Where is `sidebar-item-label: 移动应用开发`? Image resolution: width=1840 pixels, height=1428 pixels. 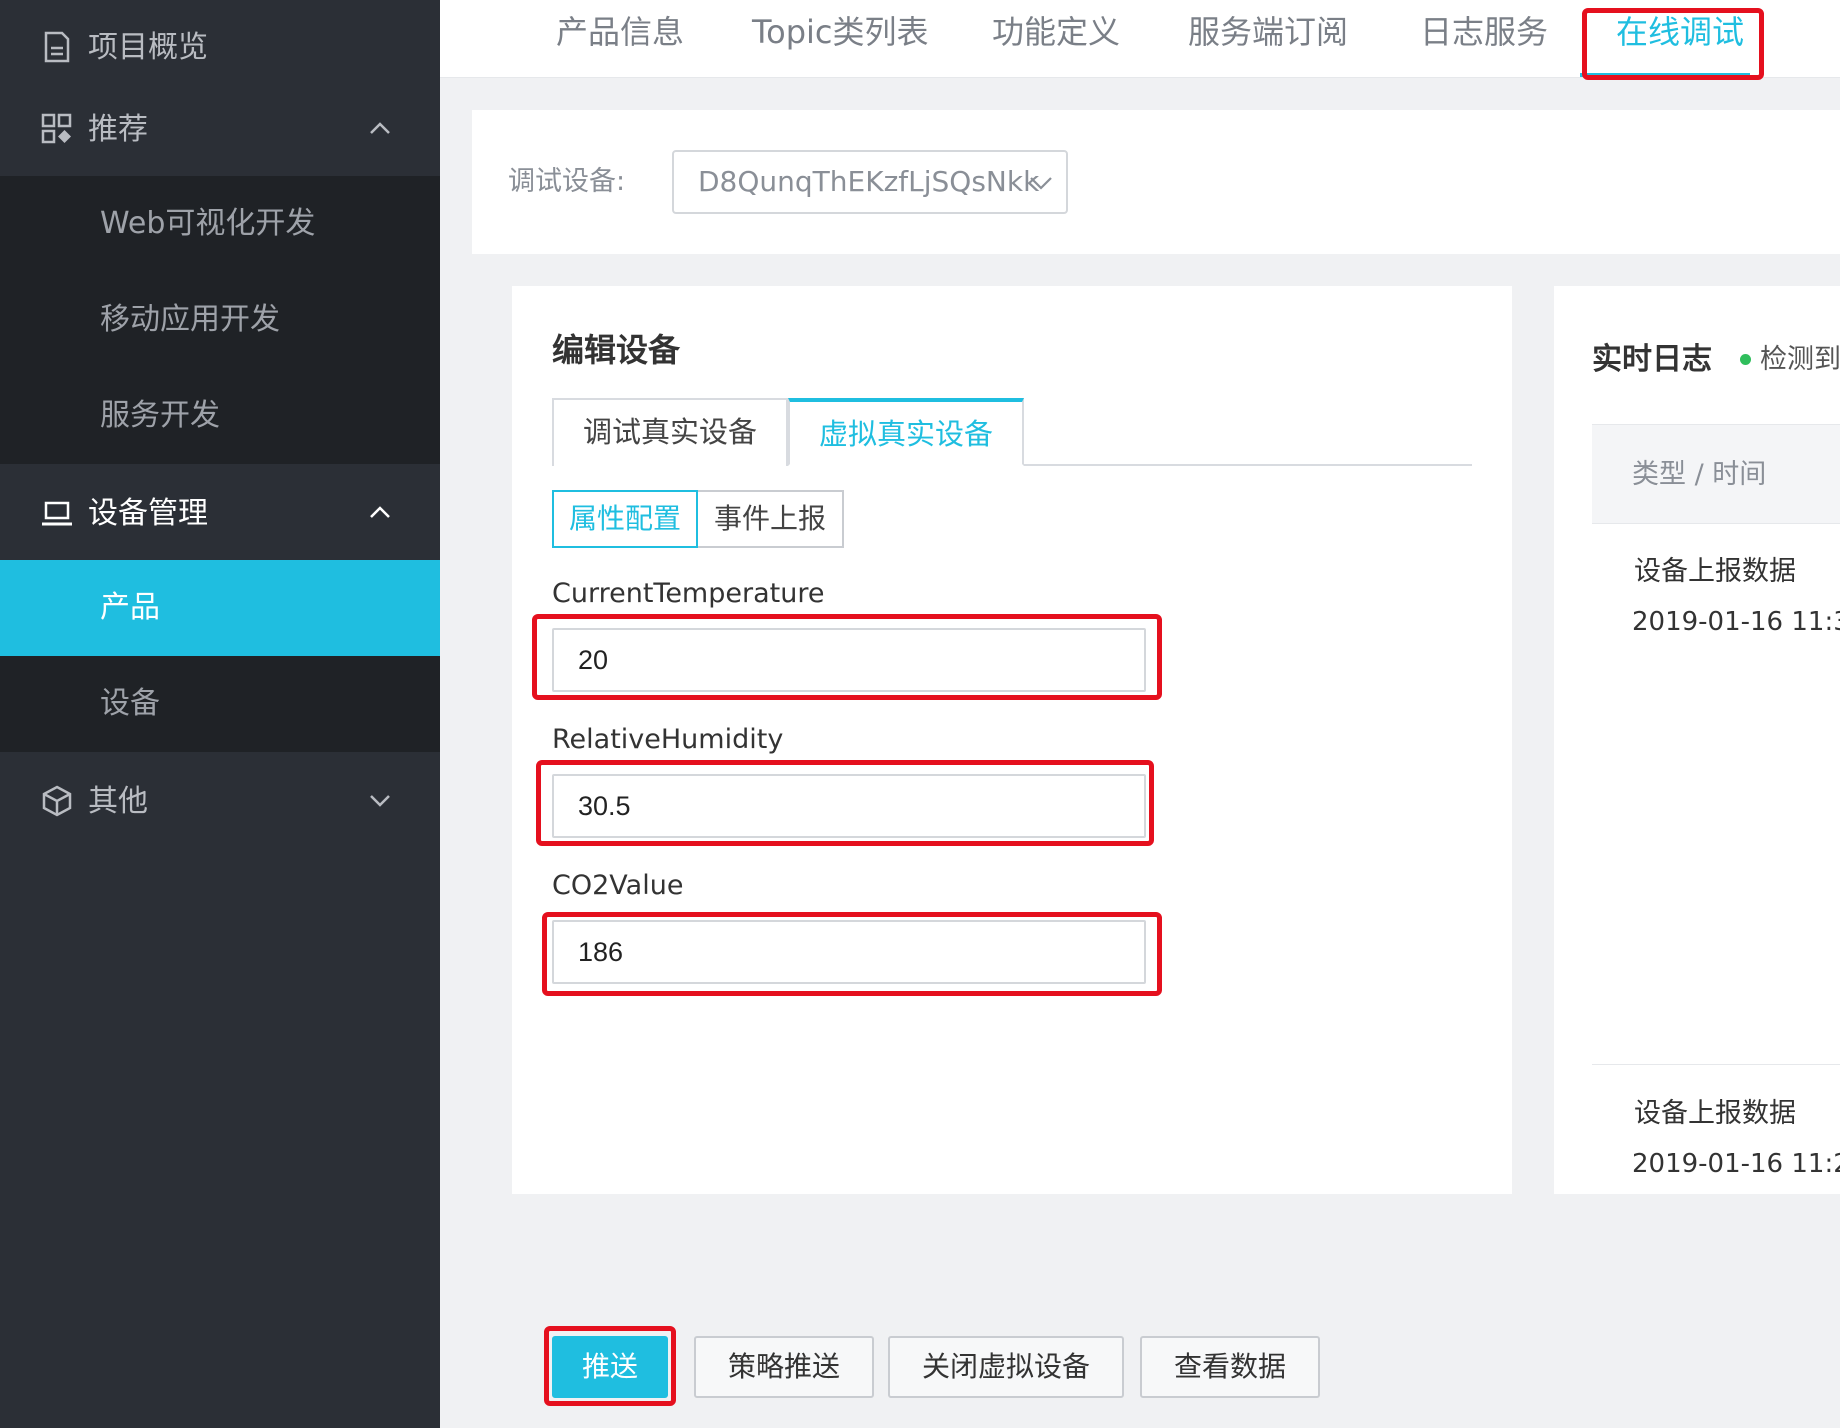
sidebar-item-label: 移动应用开发 is located at coordinates (190, 319).